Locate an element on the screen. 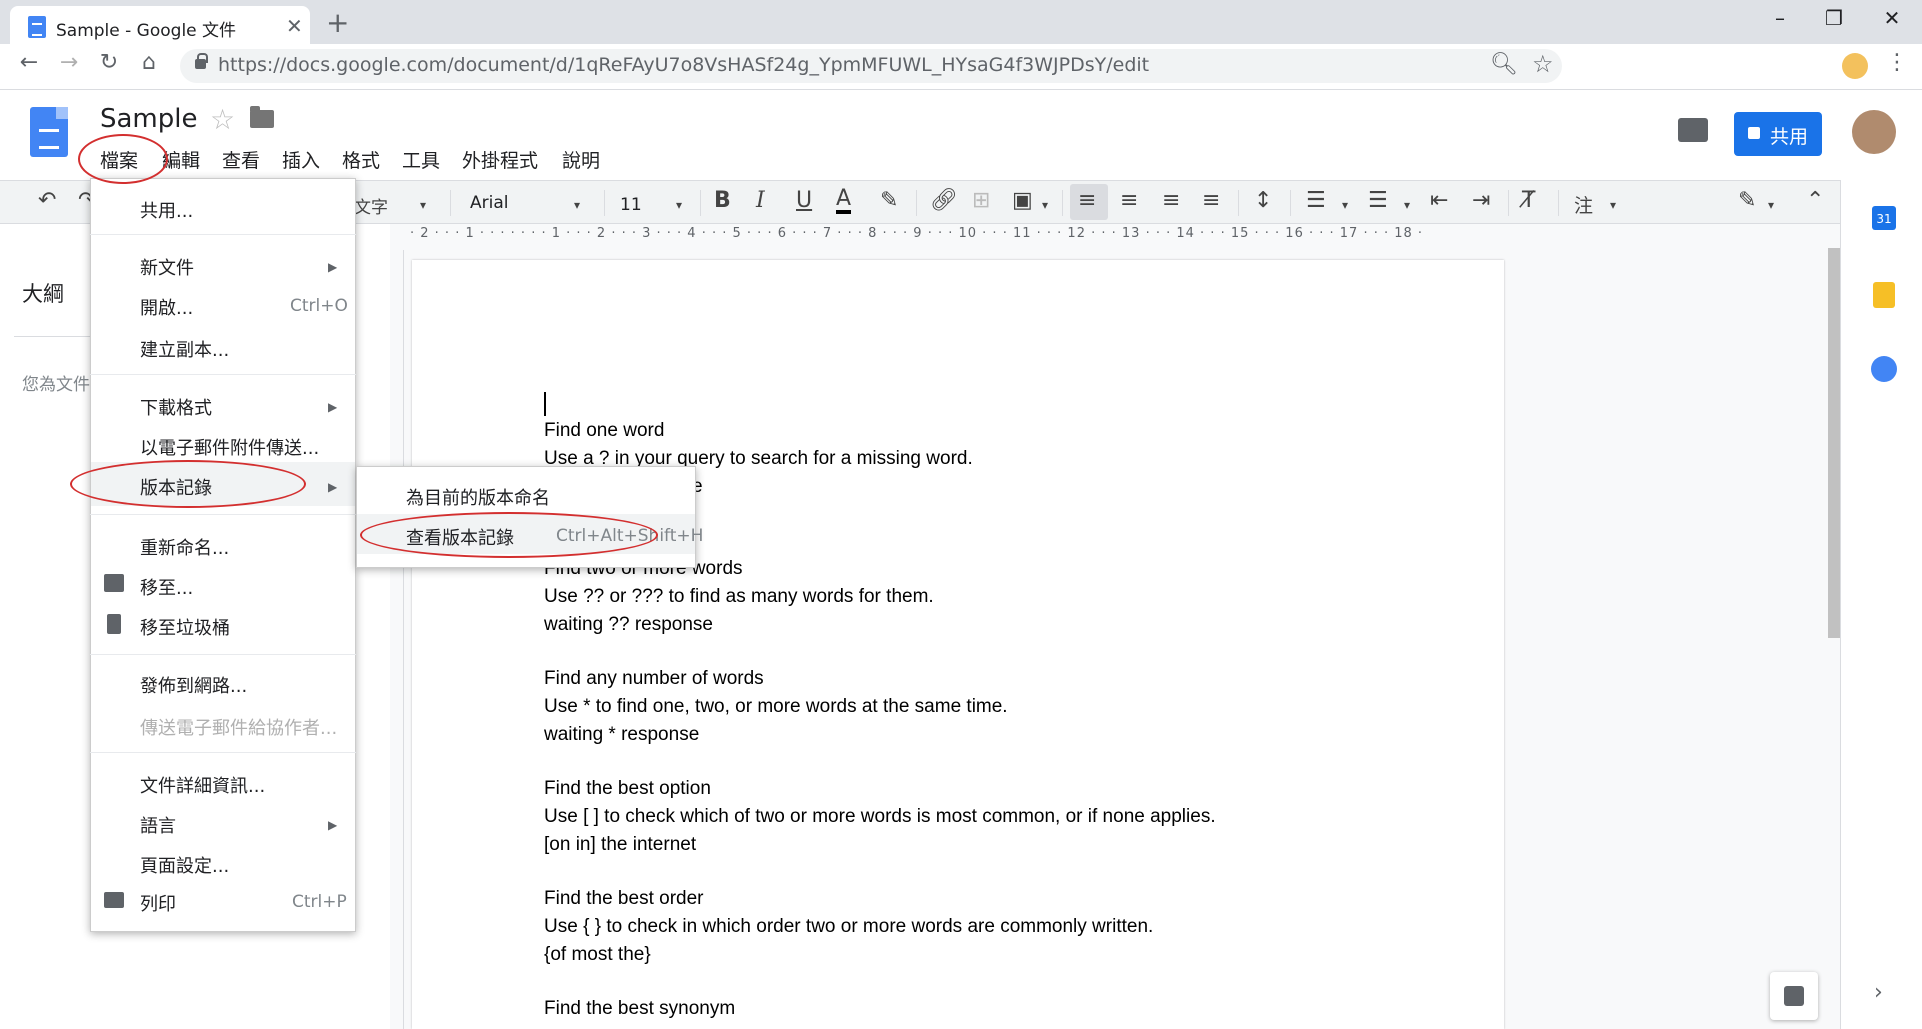 This screenshot has height=1029, width=1922. bulleted-list-icon: ☰ is located at coordinates (1378, 200).